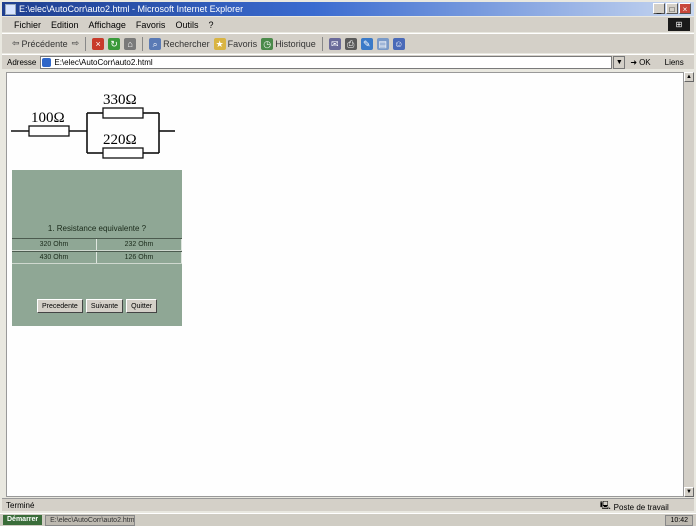  What do you see at coordinates (114, 43) in the screenshot?
I see `refresh-icon: ↻` at bounding box center [114, 43].